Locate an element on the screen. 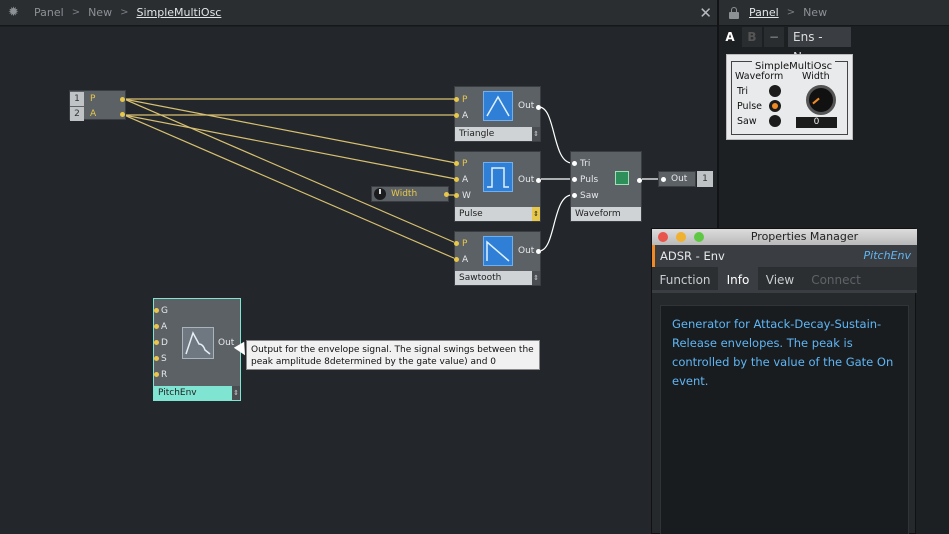 This screenshot has width=949, height=534. input-module: 1 P 2 A is located at coordinates (97, 105).